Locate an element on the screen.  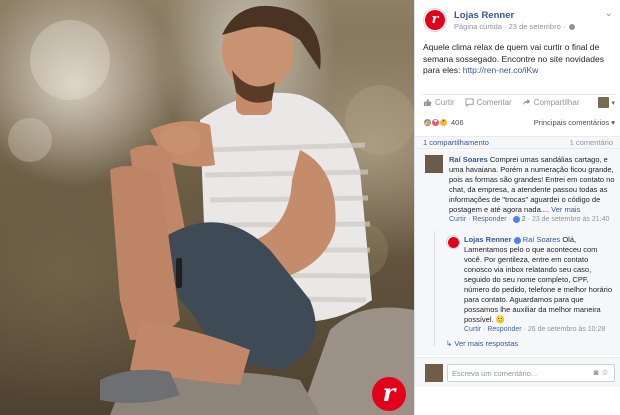
caret-down-icon: ▾ is located at coordinates (613, 103).